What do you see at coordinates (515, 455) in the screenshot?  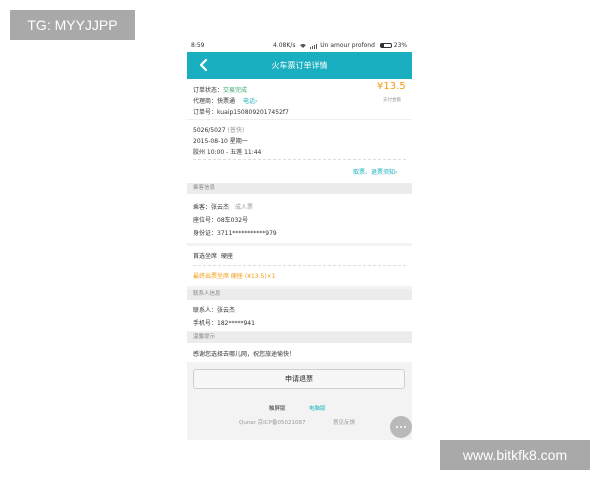 I see `watermark-bottom-right: www.bitkfk8.com` at bounding box center [515, 455].